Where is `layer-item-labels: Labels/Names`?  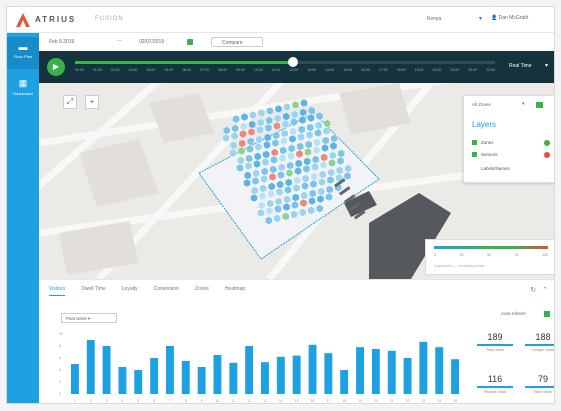
layer-item-labels: Labels/Names is located at coordinates (491, 168).